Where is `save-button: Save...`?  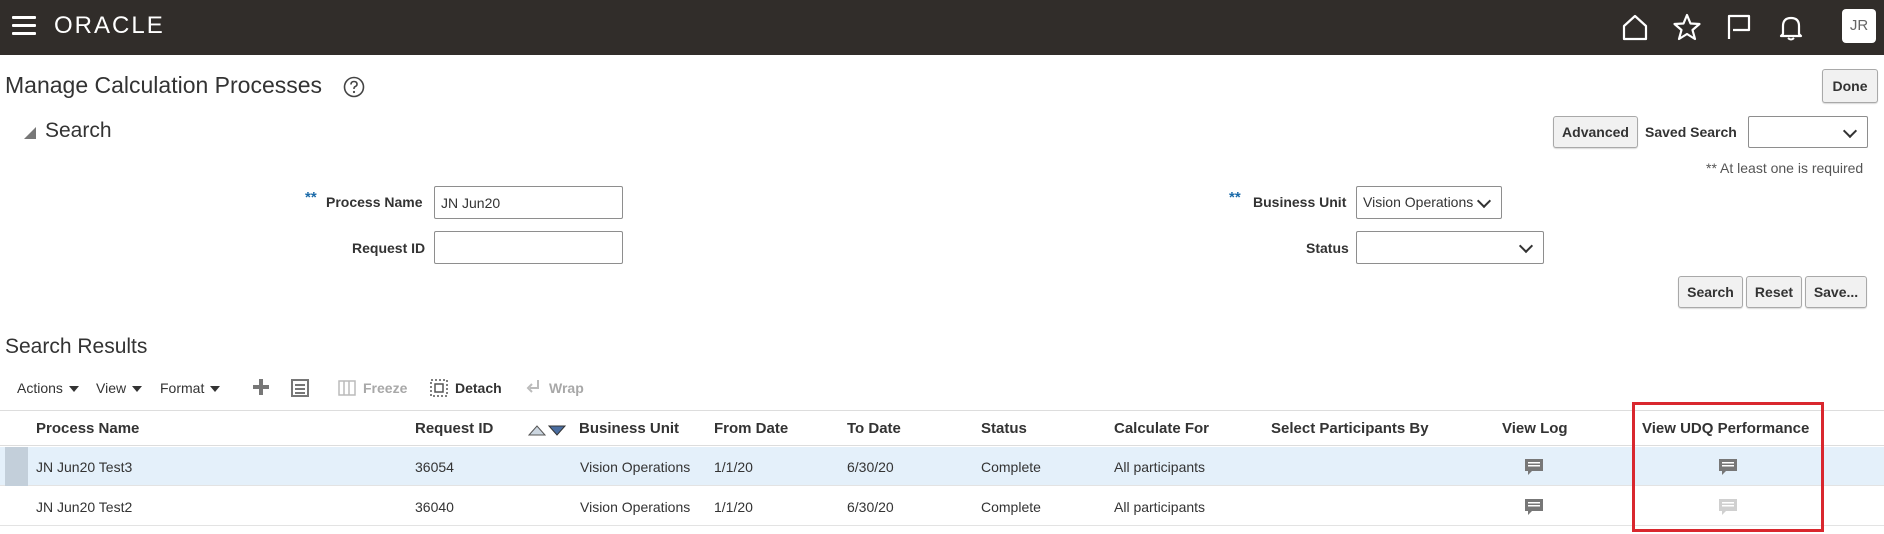 save-button: Save... is located at coordinates (1836, 292).